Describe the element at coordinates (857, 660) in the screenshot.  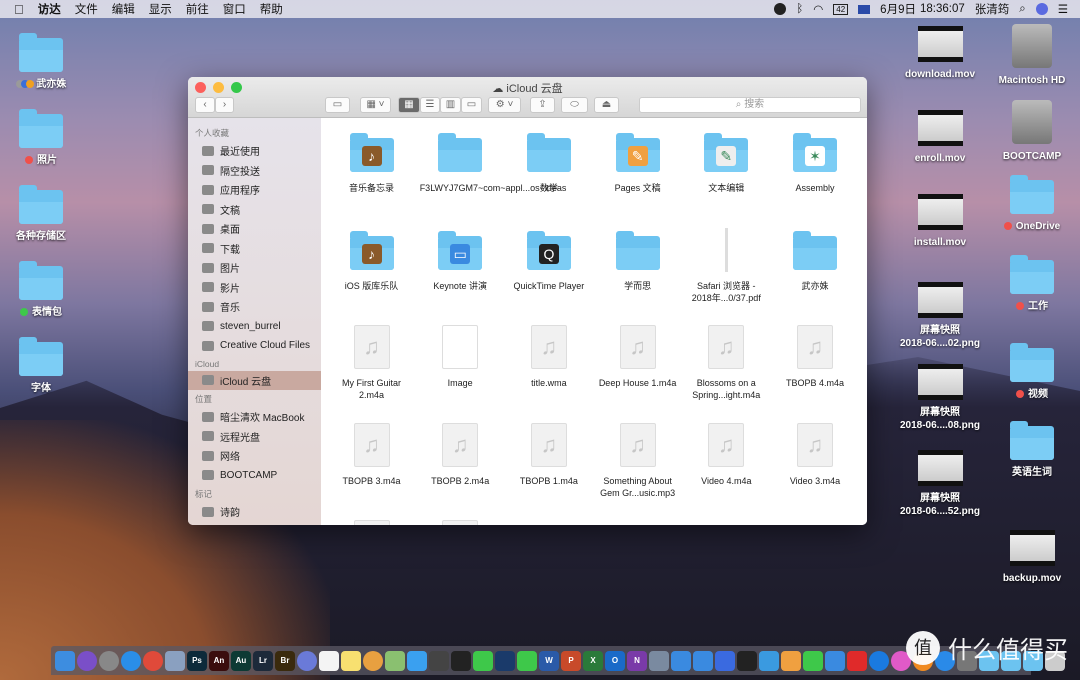
I see `dock-netease-music-icon` at that location.